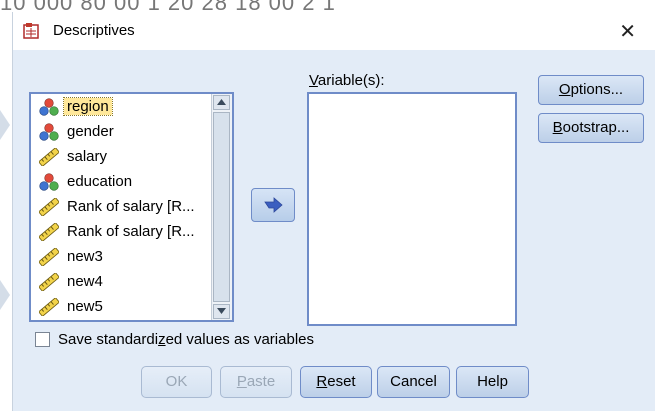 Image resolution: width=655 pixels, height=411 pixels. Describe the element at coordinates (31, 31) in the screenshot. I see `spss-app-icon` at that location.